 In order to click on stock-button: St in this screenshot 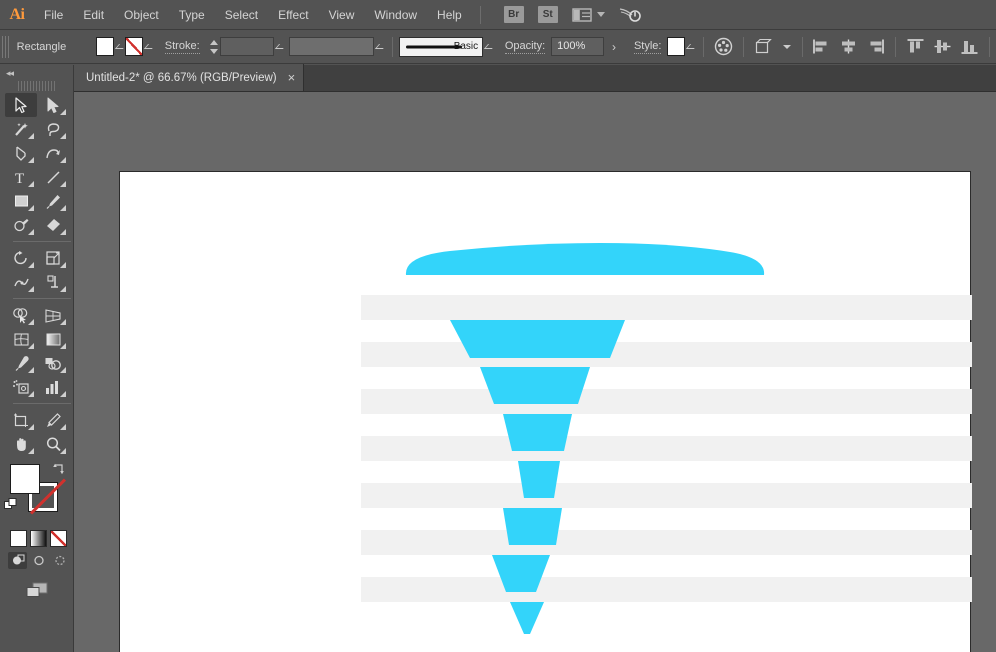, I will do `click(547, 14)`.